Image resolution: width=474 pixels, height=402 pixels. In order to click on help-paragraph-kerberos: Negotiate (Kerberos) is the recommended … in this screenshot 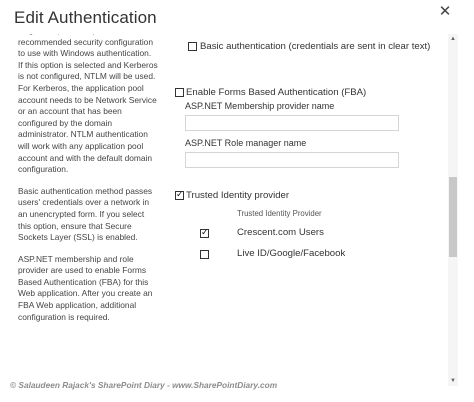, I will do `click(88, 104)`.